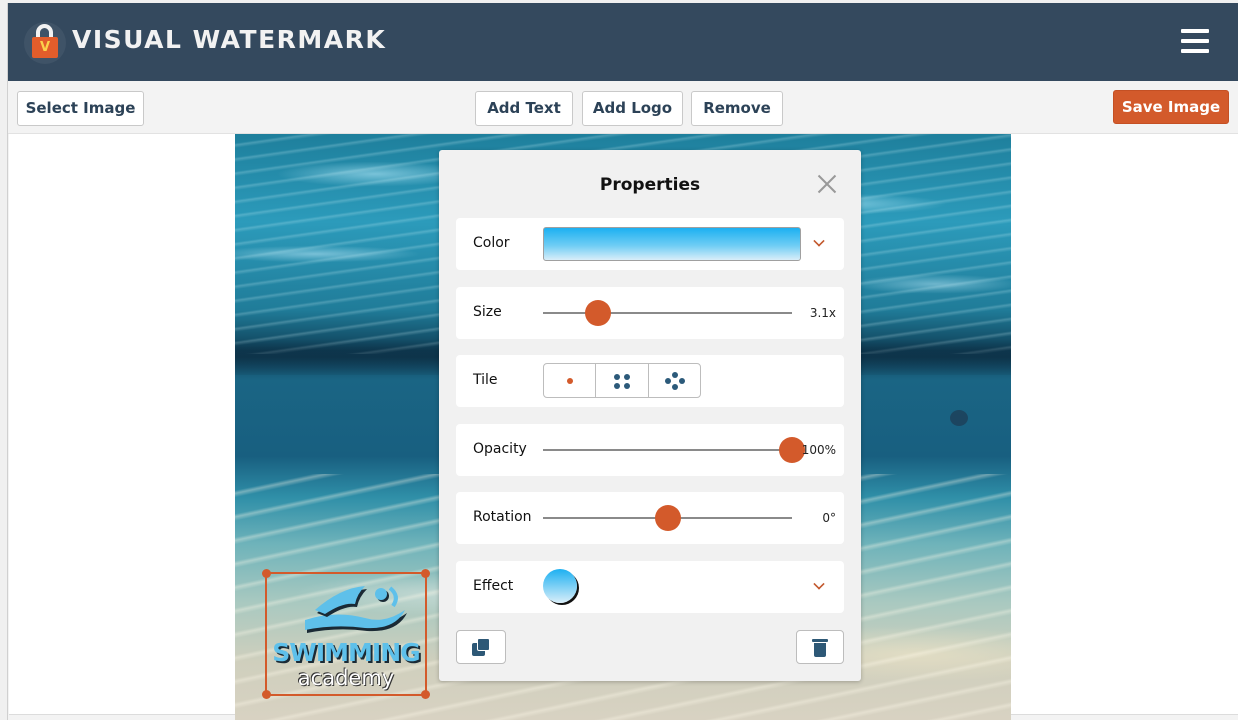 The image size is (1238, 720). Describe the element at coordinates (346, 652) in the screenshot. I see `watermark-title: SWIMMING` at that location.